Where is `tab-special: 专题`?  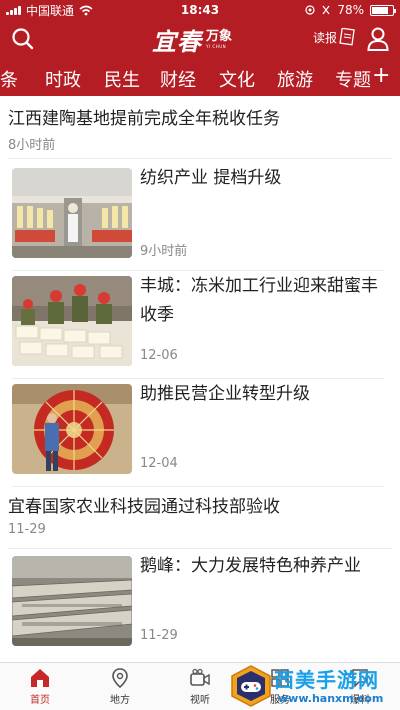
tab-special: 专题 is located at coordinates (353, 79).